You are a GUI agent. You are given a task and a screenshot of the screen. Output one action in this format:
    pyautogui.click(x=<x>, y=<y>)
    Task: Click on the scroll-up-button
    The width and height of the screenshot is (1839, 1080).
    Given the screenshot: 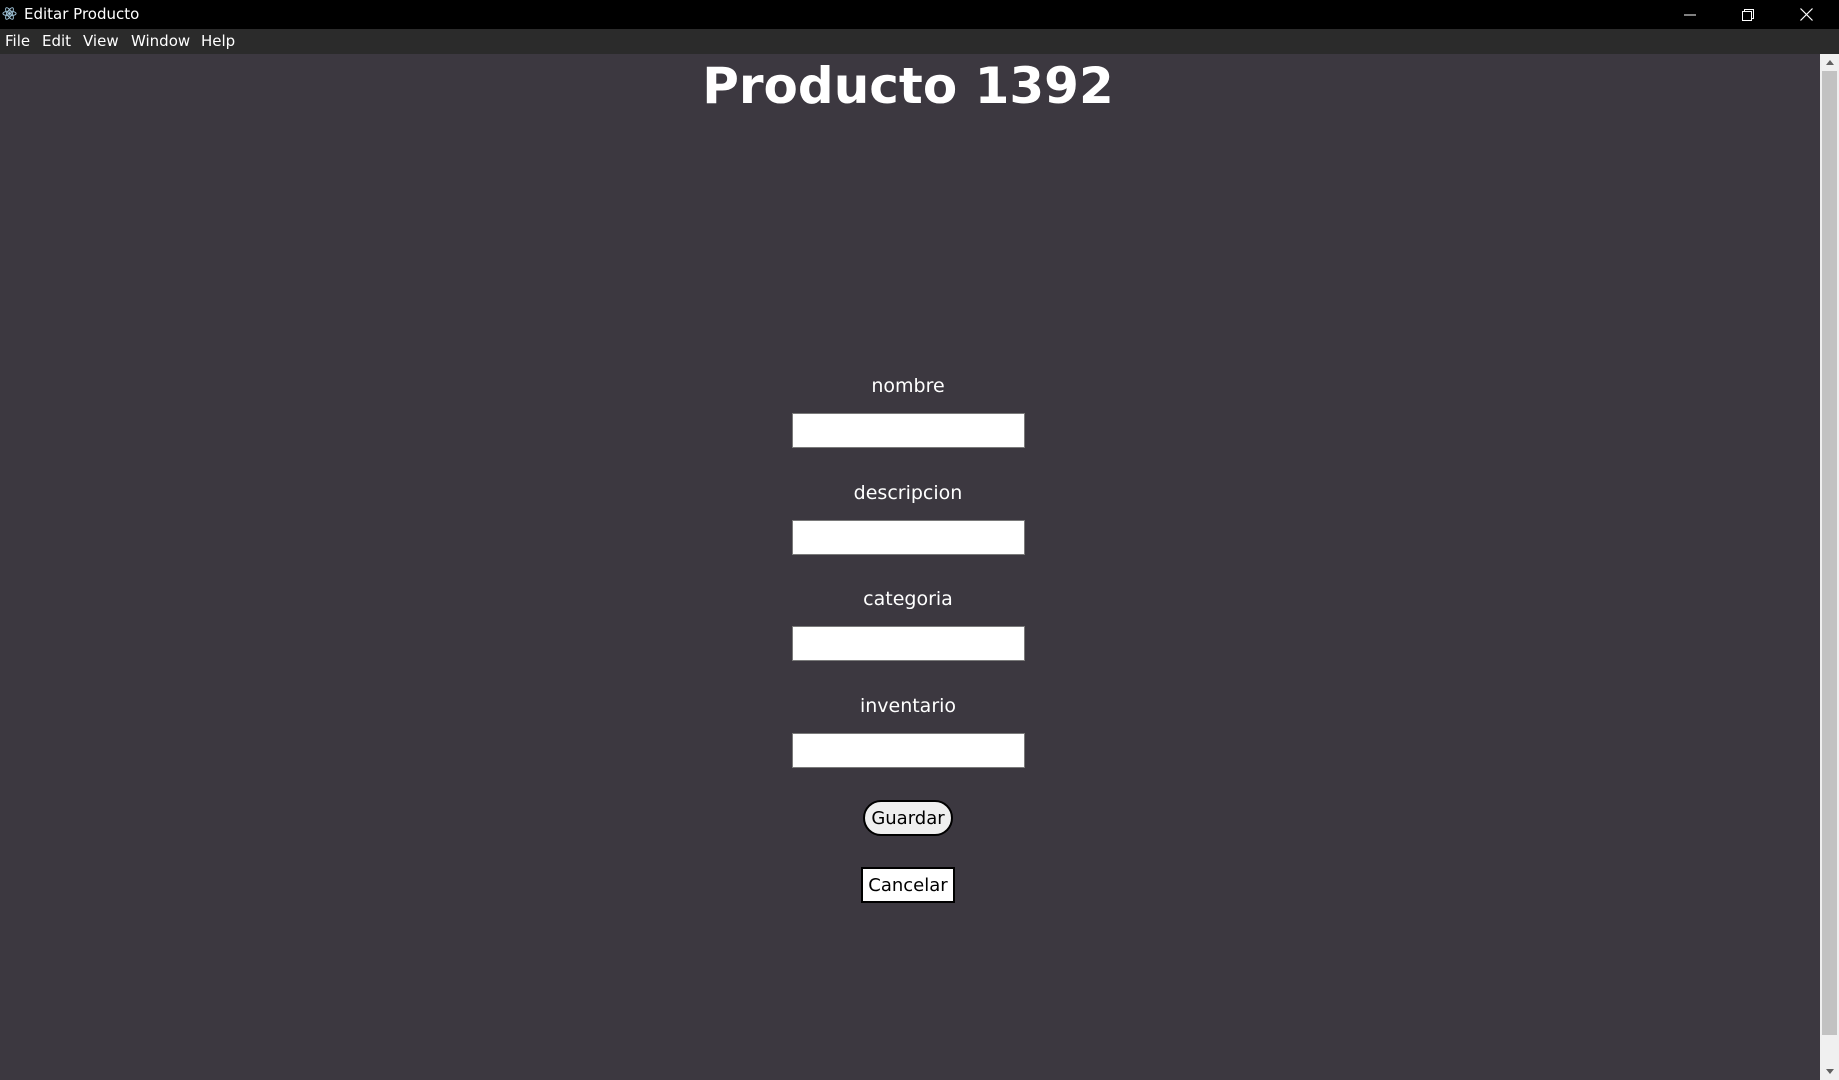 What is the action you would take?
    pyautogui.click(x=1829, y=62)
    